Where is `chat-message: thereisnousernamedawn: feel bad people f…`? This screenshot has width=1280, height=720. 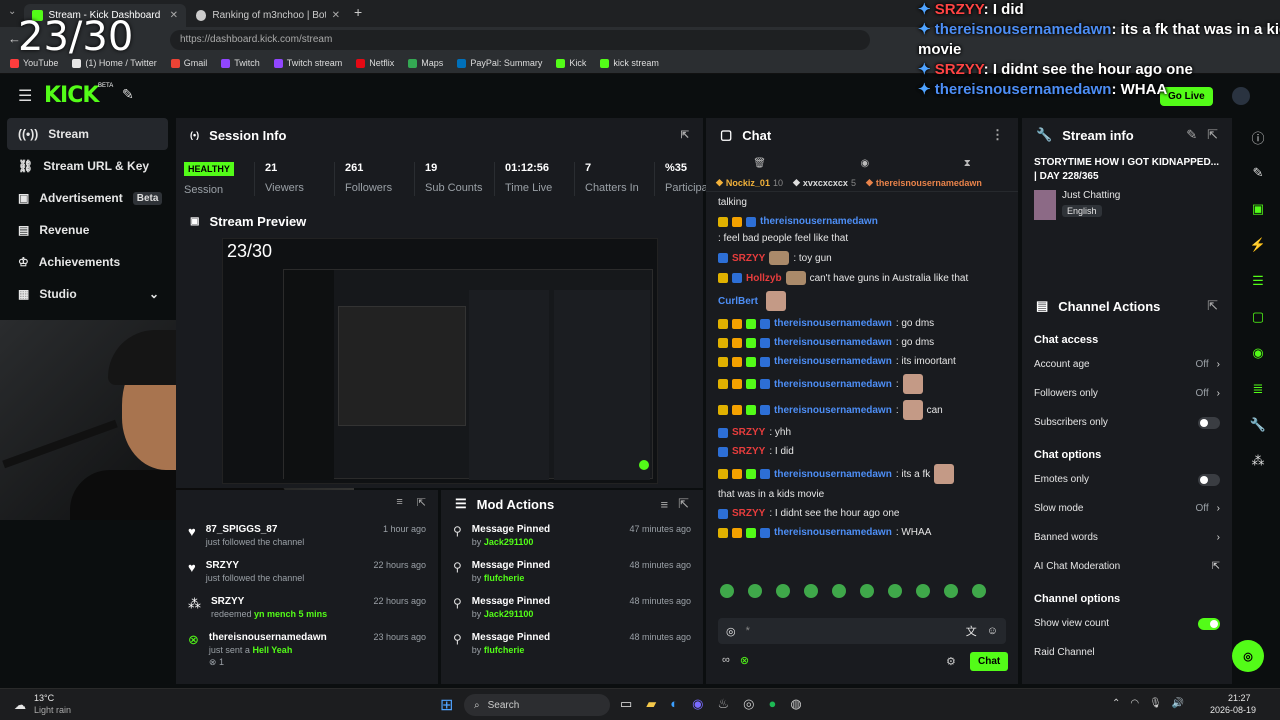
chat-message: thereisnousernamedawn: feel bad people f… is located at coordinates (862, 230).